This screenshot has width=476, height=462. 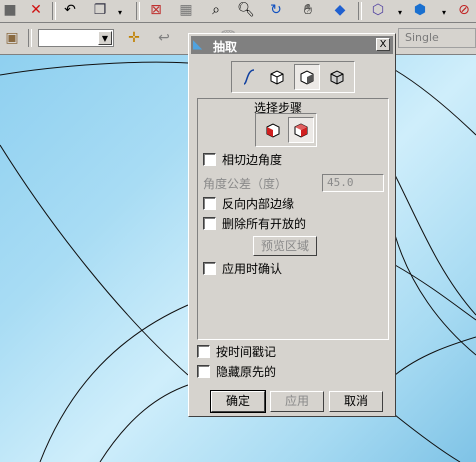 What do you see at coordinates (378, 10) in the screenshot?
I see `wireframe-cube-icon: ⬡` at bounding box center [378, 10].